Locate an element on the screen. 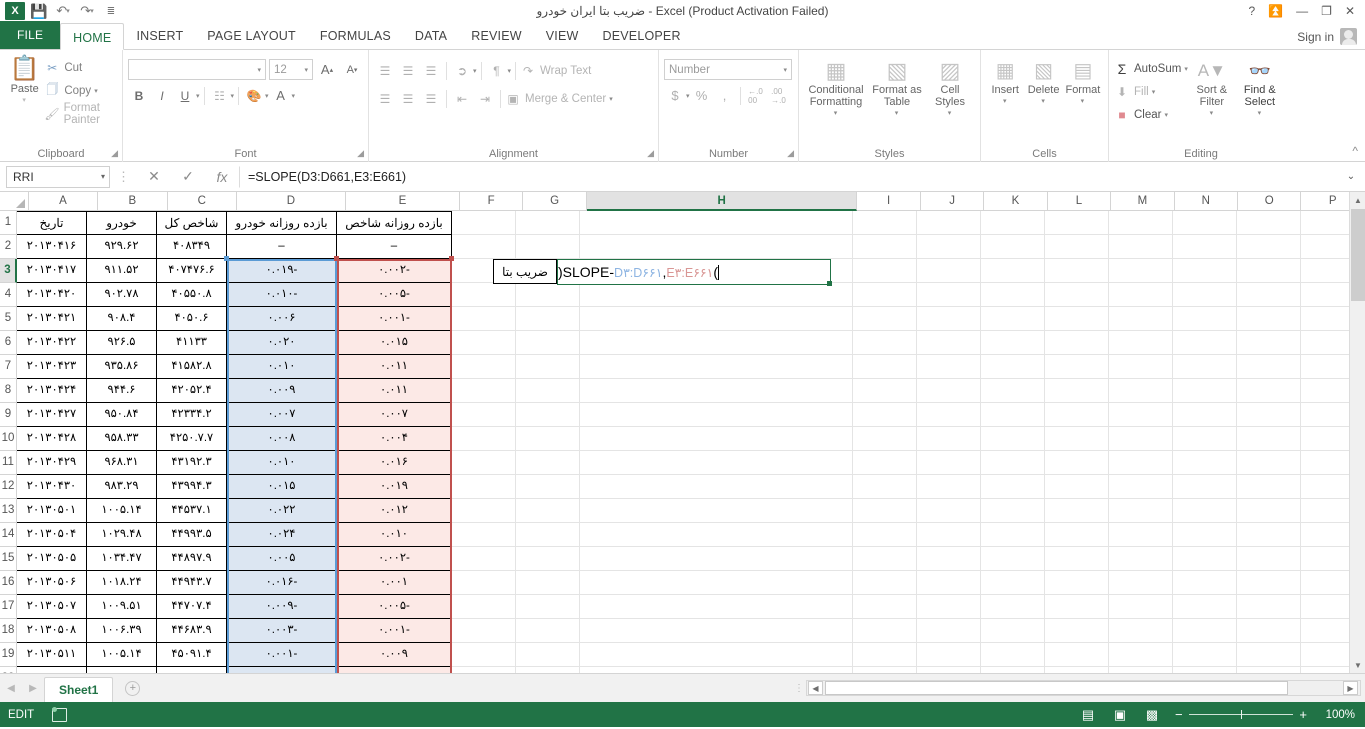 The image size is (1365, 729). horizontal-scrollbar: ◀ ▶ is located at coordinates (1083, 688).